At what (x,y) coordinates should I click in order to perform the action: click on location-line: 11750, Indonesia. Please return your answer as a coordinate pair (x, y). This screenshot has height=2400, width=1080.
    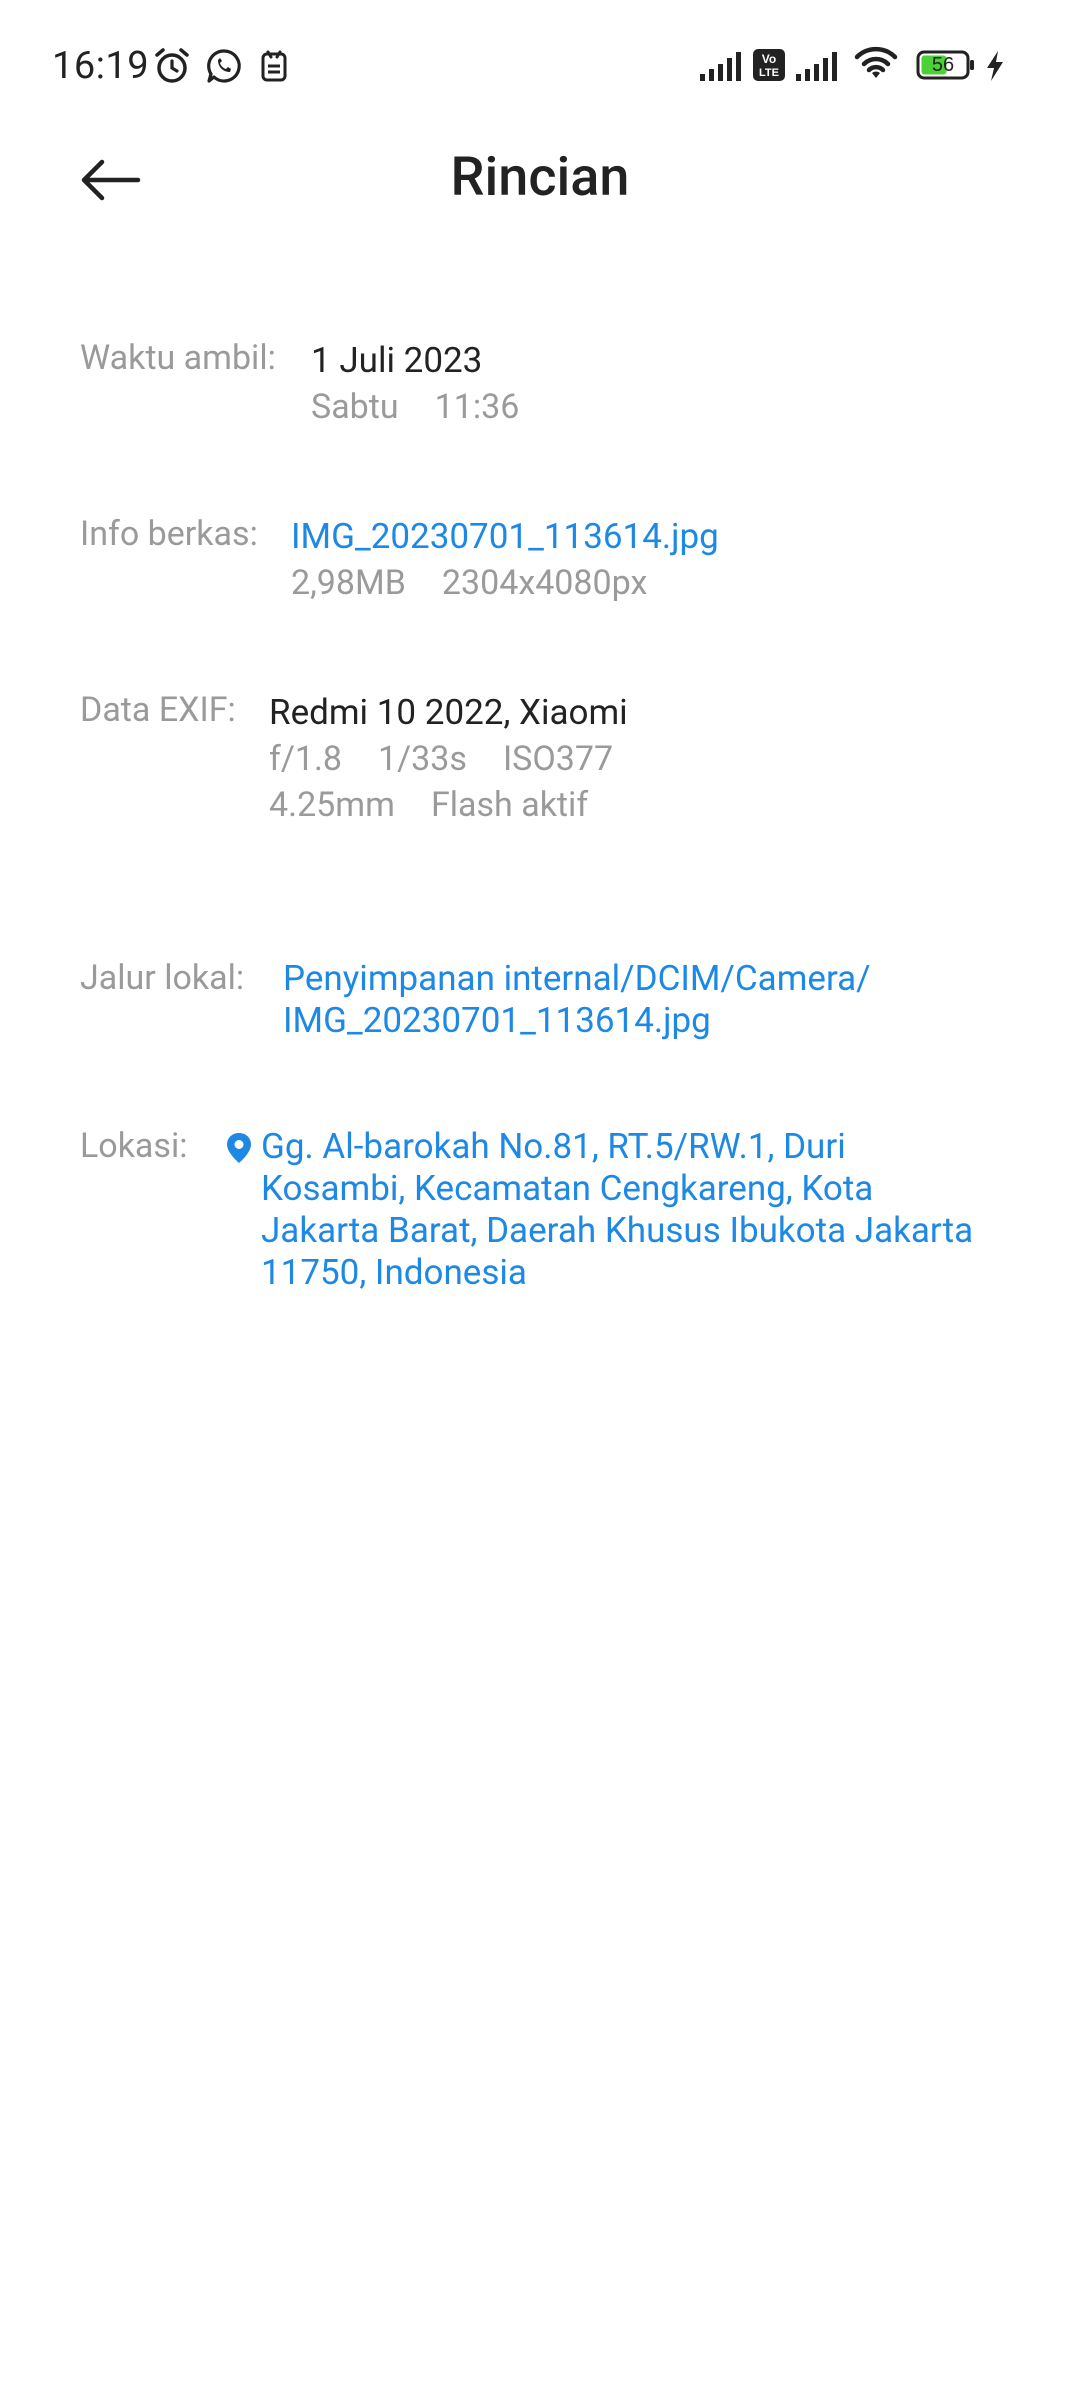
    Looking at the image, I should click on (394, 1272).